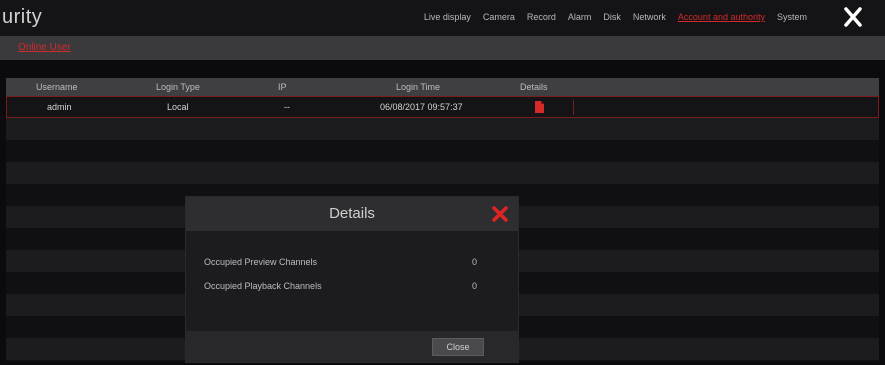 This screenshot has width=885, height=365. What do you see at coordinates (352, 346) in the screenshot?
I see `dialog-footer: Close` at bounding box center [352, 346].